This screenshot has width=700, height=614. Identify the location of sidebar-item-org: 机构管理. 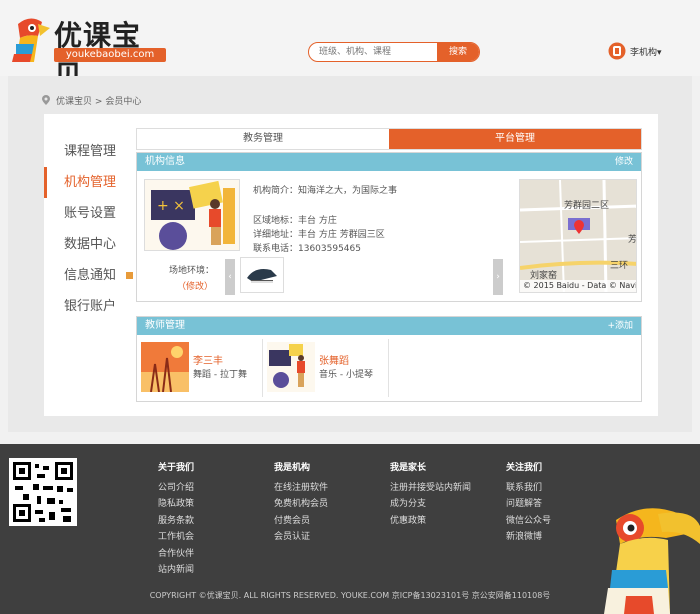
(80, 182).